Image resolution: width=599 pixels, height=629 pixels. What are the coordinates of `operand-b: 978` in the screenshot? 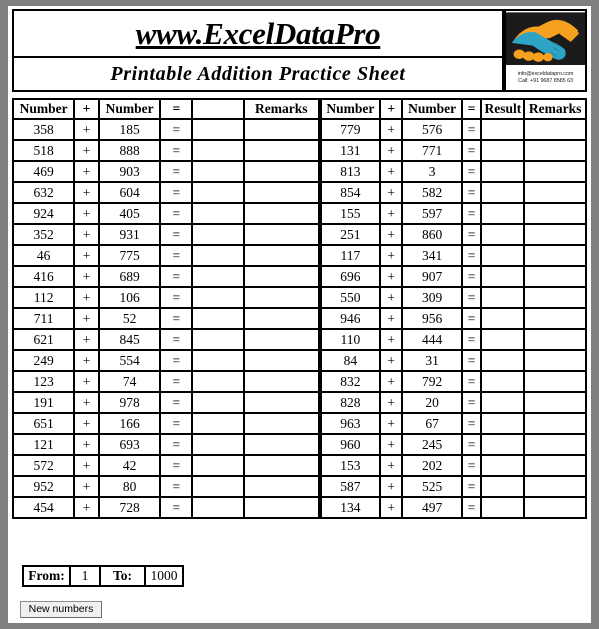 It's located at (129, 402).